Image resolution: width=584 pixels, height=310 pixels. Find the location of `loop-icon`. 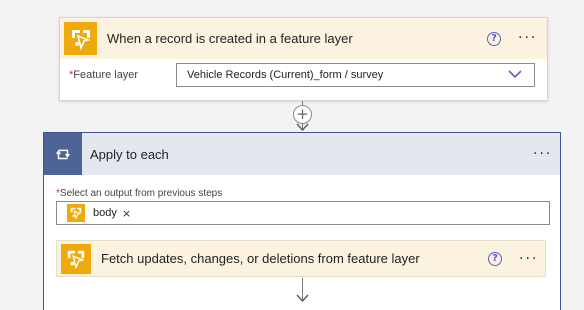

loop-icon is located at coordinates (63, 154).